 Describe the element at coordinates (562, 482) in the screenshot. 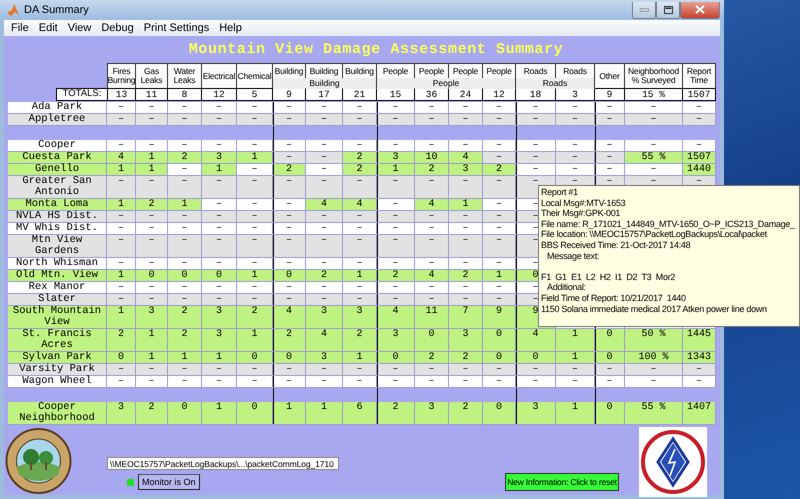

I see `reset-button: New Information: Click to reset` at that location.